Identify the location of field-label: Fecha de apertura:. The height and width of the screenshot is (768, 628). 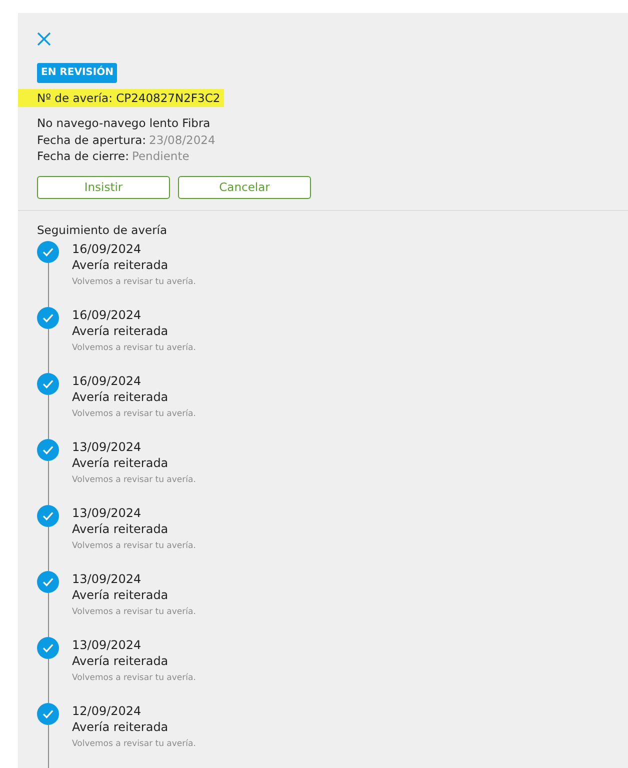
(91, 139).